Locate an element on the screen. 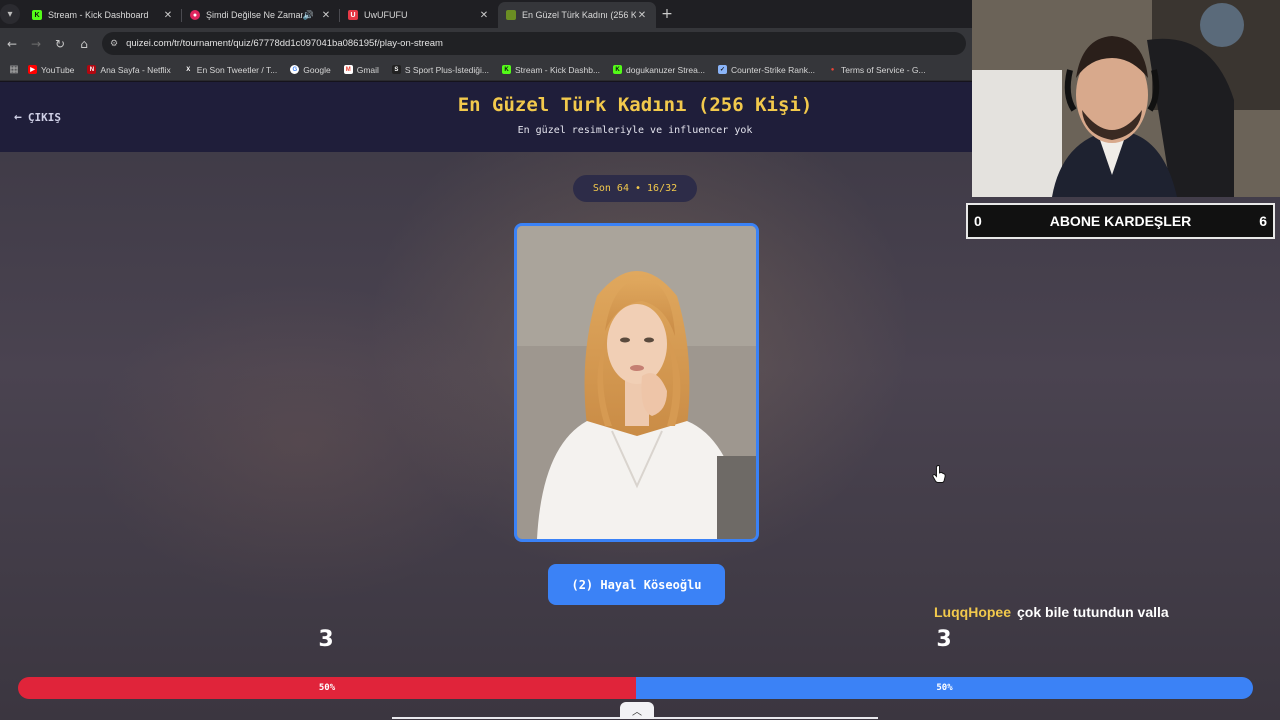 This screenshot has height=720, width=1280. cs-icon: ✓ is located at coordinates (722, 69).